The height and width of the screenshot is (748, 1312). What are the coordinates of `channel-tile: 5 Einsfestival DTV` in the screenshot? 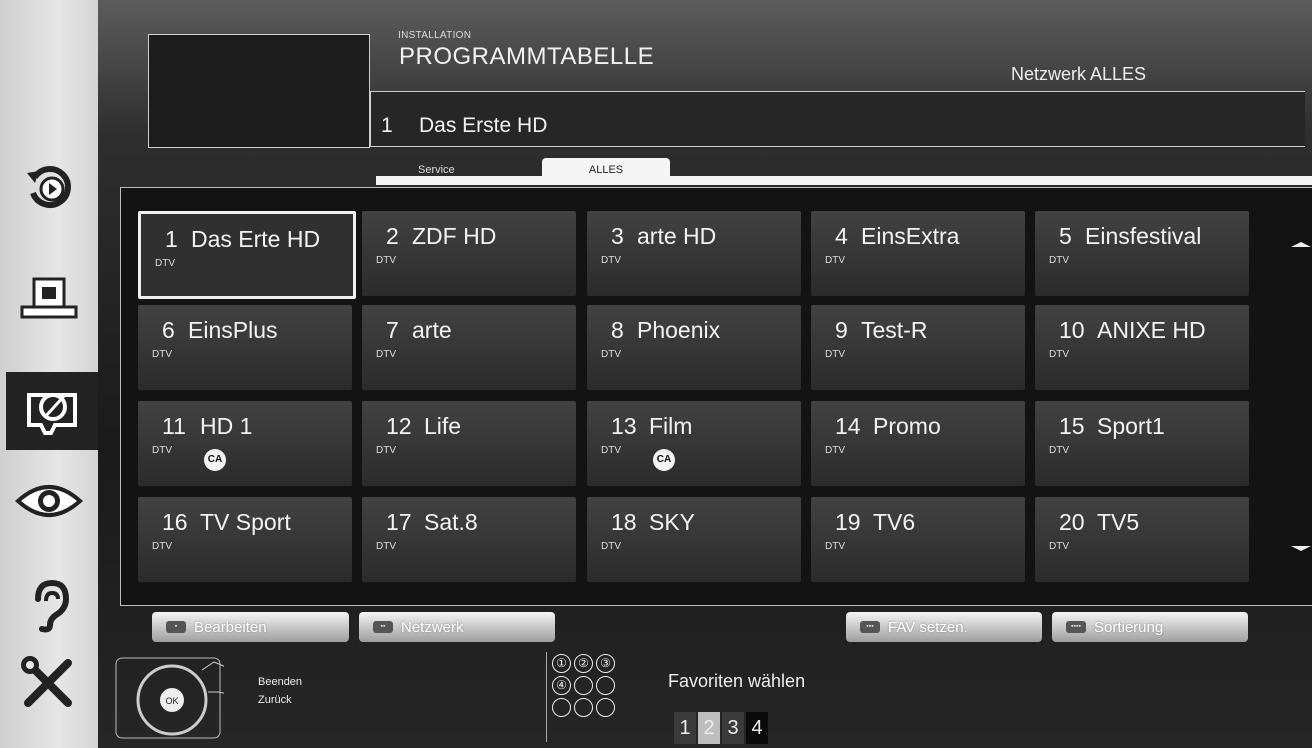 It's located at (1142, 253).